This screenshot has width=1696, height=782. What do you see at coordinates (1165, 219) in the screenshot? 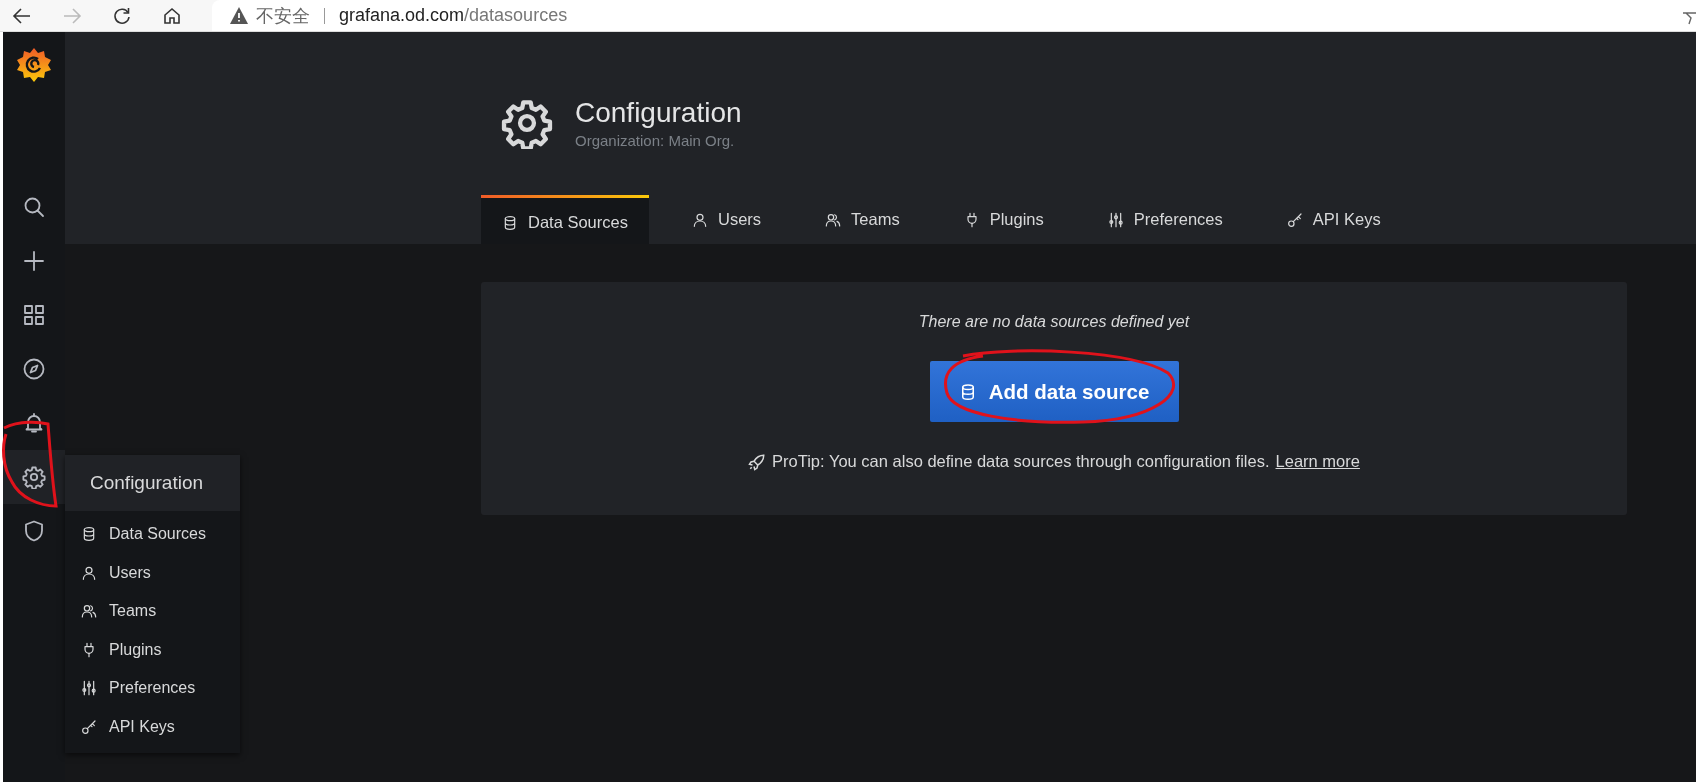
I see `tab: Preferences` at bounding box center [1165, 219].